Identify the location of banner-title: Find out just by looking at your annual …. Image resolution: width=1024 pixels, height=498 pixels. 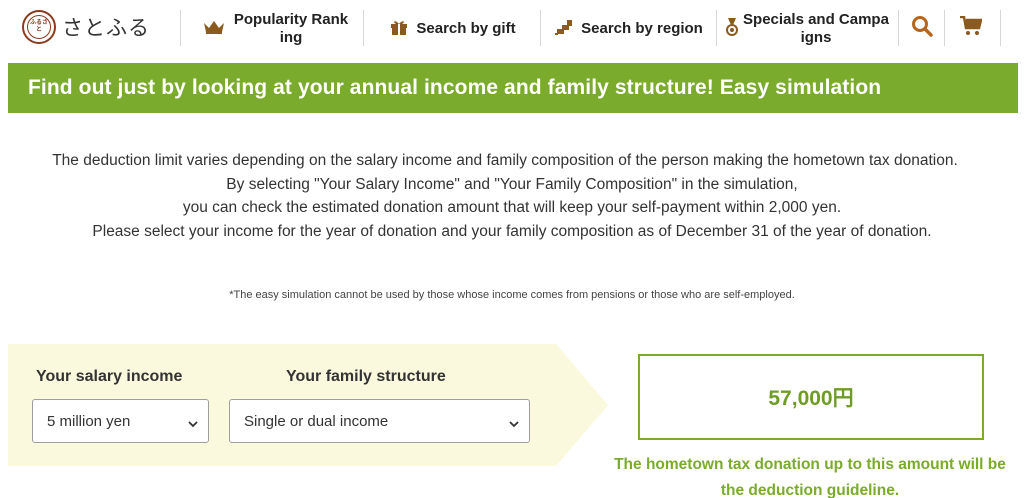
(455, 87).